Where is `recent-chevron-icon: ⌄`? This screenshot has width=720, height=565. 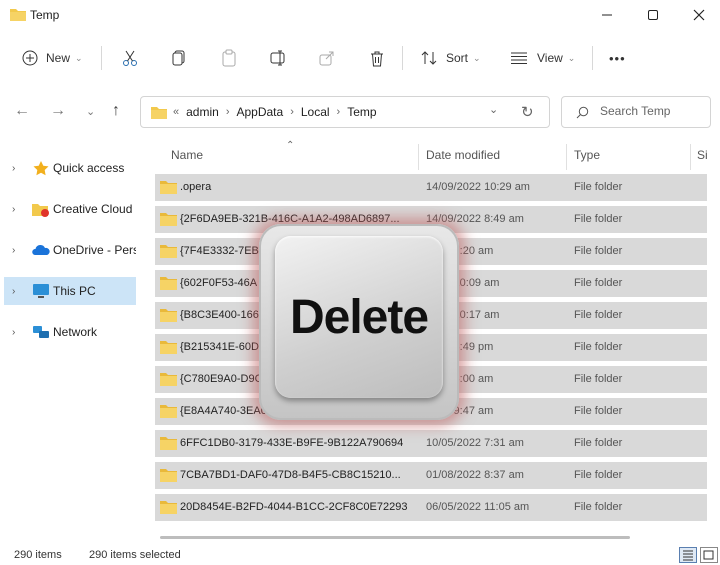 recent-chevron-icon: ⌄ is located at coordinates (90, 111).